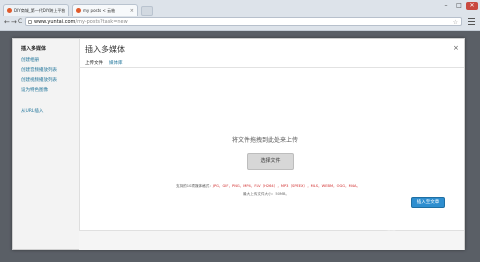 The width and height of the screenshot is (480, 262). I want to click on select-files-button: 选择文件, so click(270, 161).